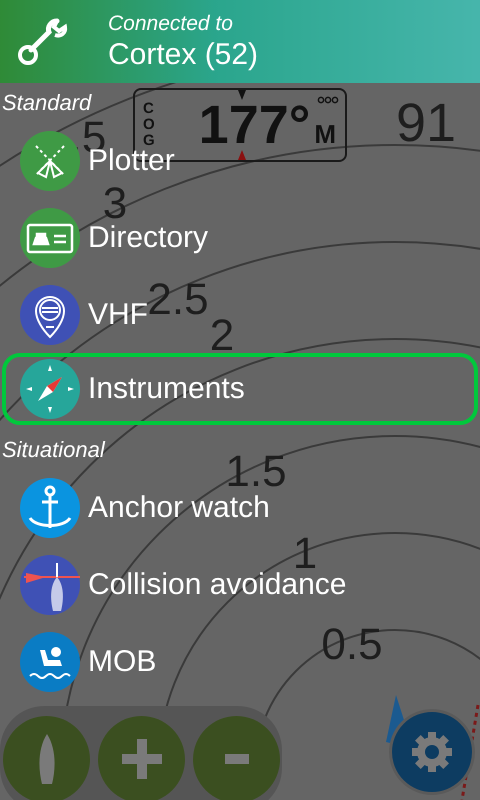  Describe the element at coordinates (149, 125) in the screenshot. I see `cog-letter: O` at that location.